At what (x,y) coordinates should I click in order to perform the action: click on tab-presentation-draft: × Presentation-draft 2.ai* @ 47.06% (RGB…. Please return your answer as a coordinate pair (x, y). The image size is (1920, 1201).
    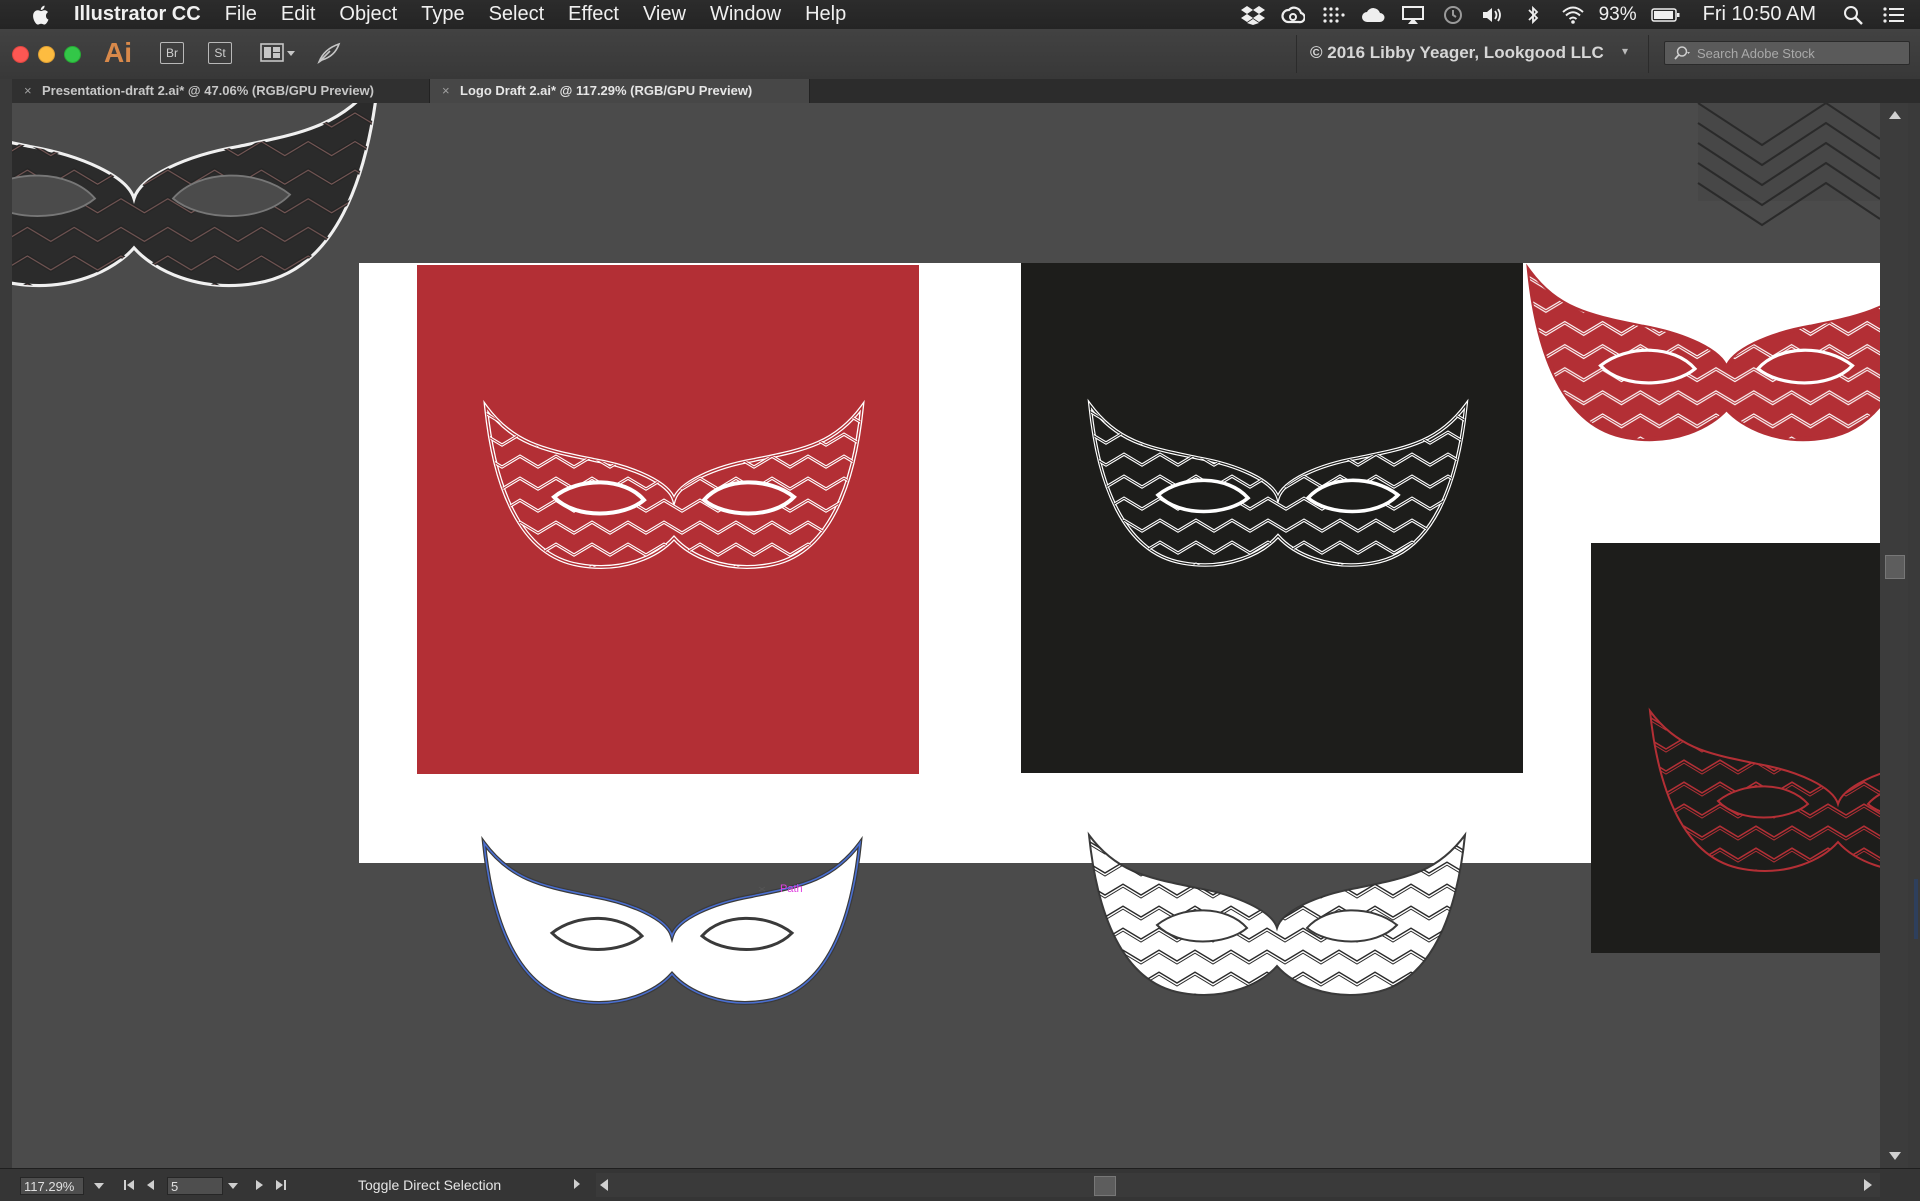
    Looking at the image, I should click on (221, 91).